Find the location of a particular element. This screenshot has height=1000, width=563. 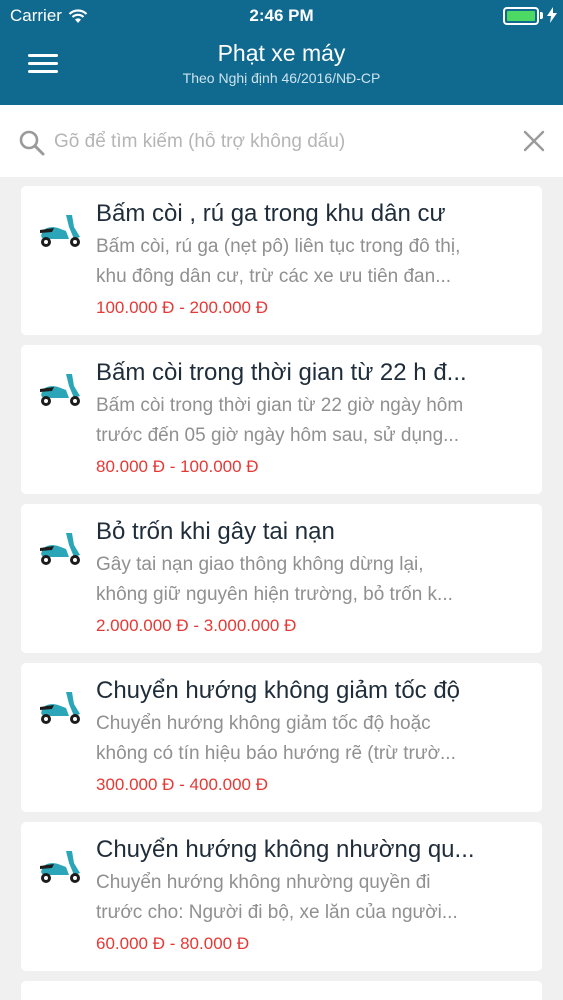

item-fine-range: 80.000 Đ - 100.000 Đ is located at coordinates (177, 466).